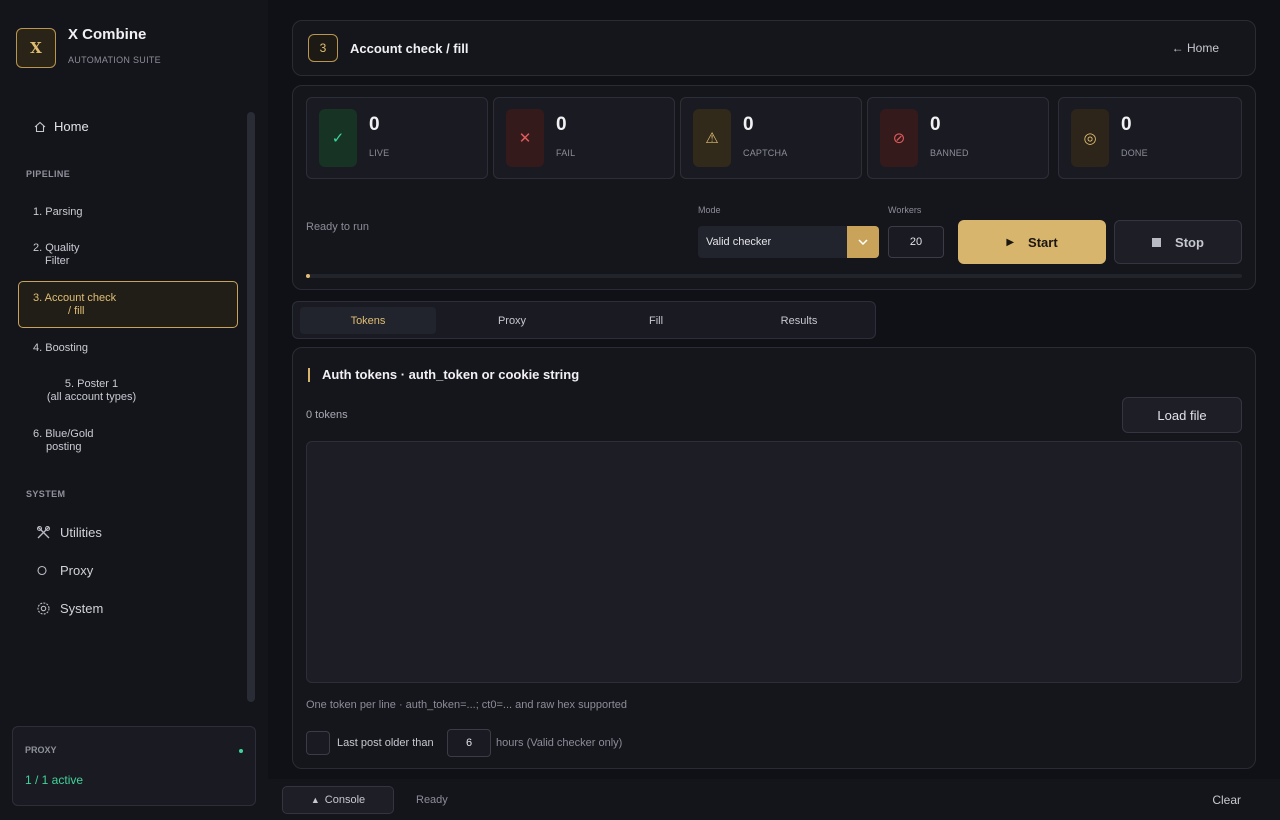 The height and width of the screenshot is (820, 1280). I want to click on sidebar-item-proxy: Proxy, so click(64, 570).